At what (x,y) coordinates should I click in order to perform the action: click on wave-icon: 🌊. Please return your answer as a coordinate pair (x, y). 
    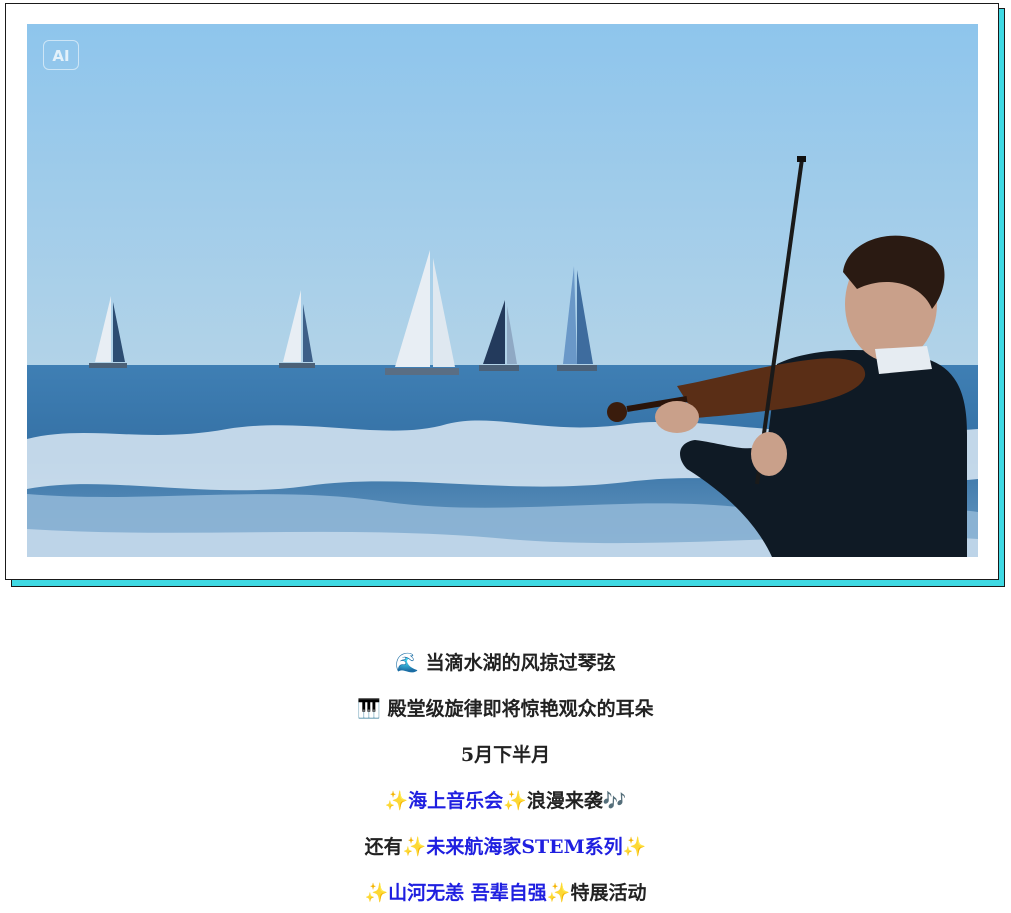
    Looking at the image, I should click on (407, 663).